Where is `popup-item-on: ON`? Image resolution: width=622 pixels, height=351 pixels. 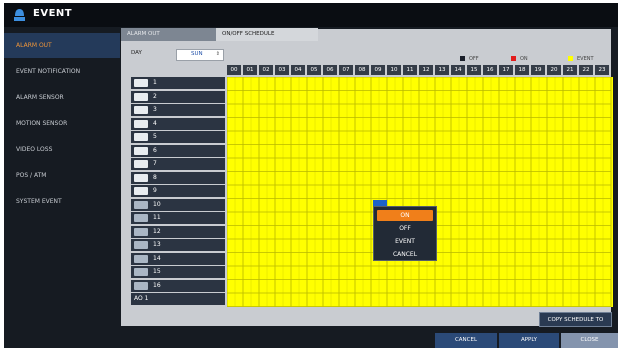
popup-item-on: ON is located at coordinates (405, 215).